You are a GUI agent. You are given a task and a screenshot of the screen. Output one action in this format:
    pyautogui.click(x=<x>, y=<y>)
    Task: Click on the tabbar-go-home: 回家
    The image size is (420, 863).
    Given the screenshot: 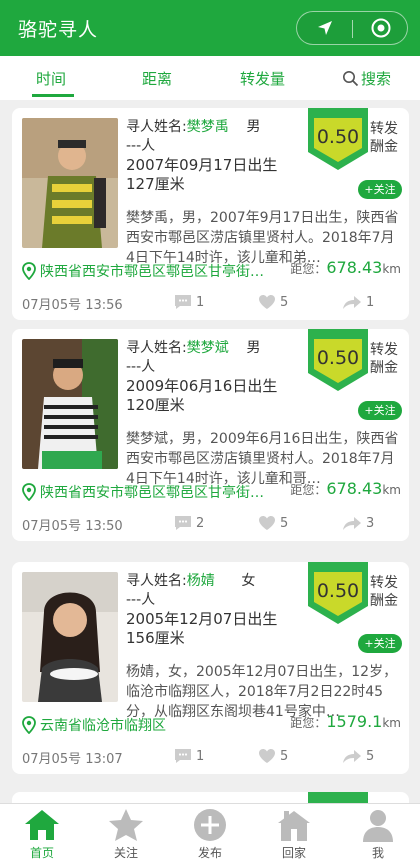 What is the action you would take?
    pyautogui.click(x=294, y=833)
    